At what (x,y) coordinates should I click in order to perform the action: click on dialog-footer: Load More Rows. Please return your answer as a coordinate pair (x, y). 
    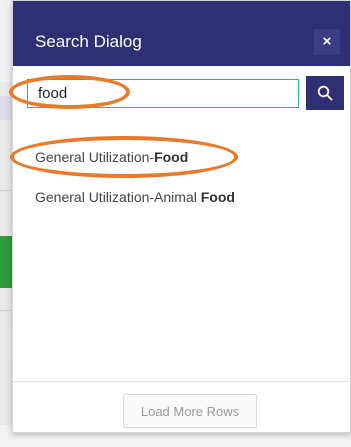
    Looking at the image, I should click on (181, 406).